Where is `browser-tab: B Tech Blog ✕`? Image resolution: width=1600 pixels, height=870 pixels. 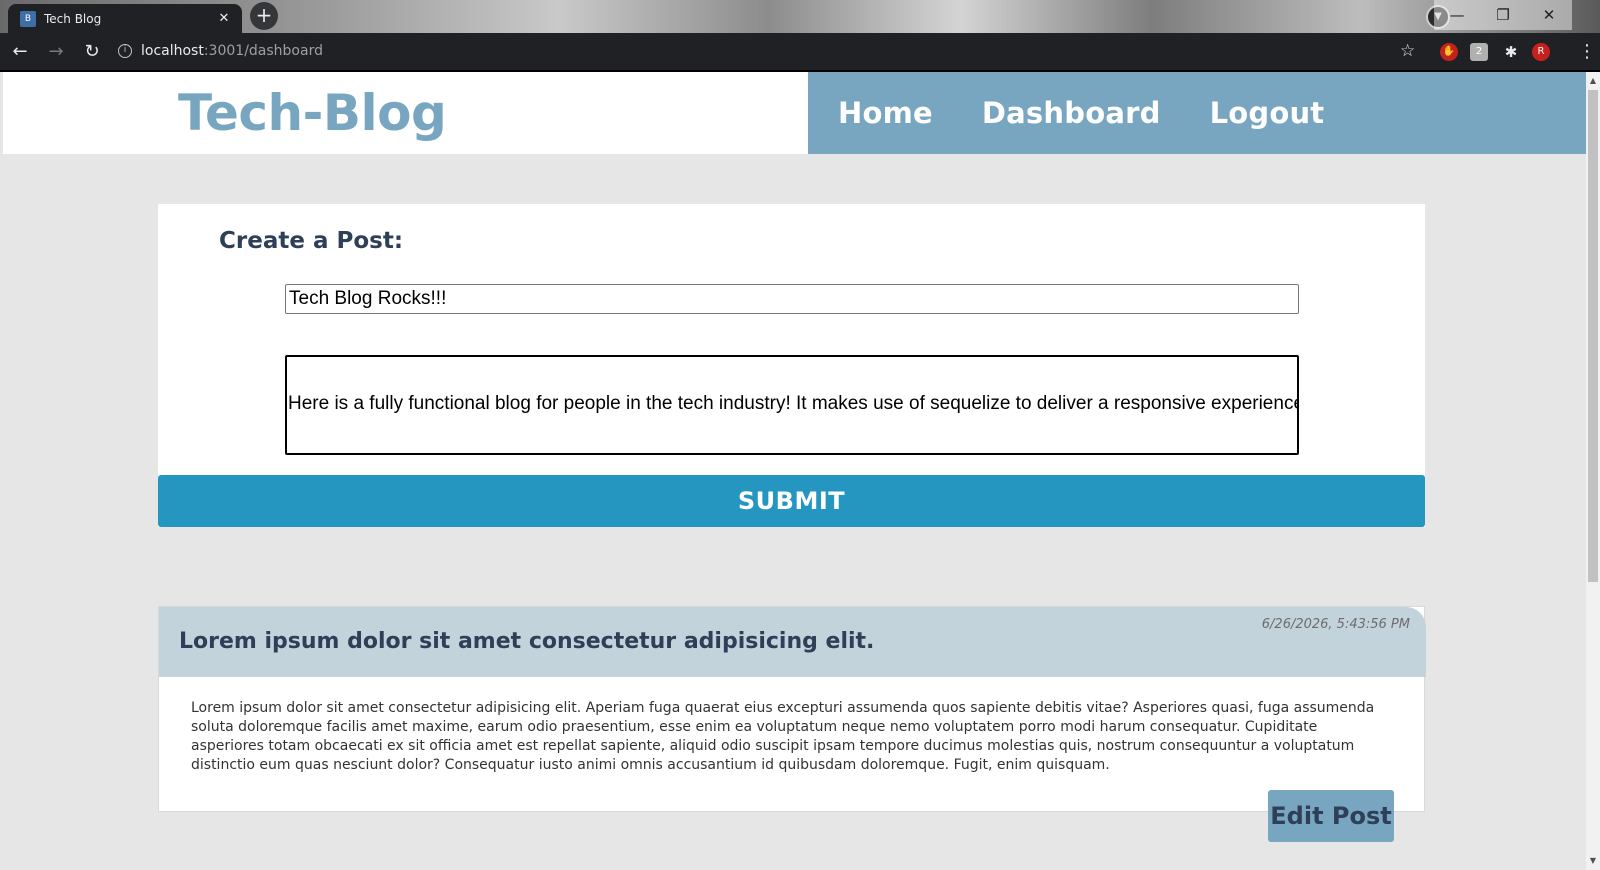
browser-tab: B Tech Blog ✕ is located at coordinates (125, 18).